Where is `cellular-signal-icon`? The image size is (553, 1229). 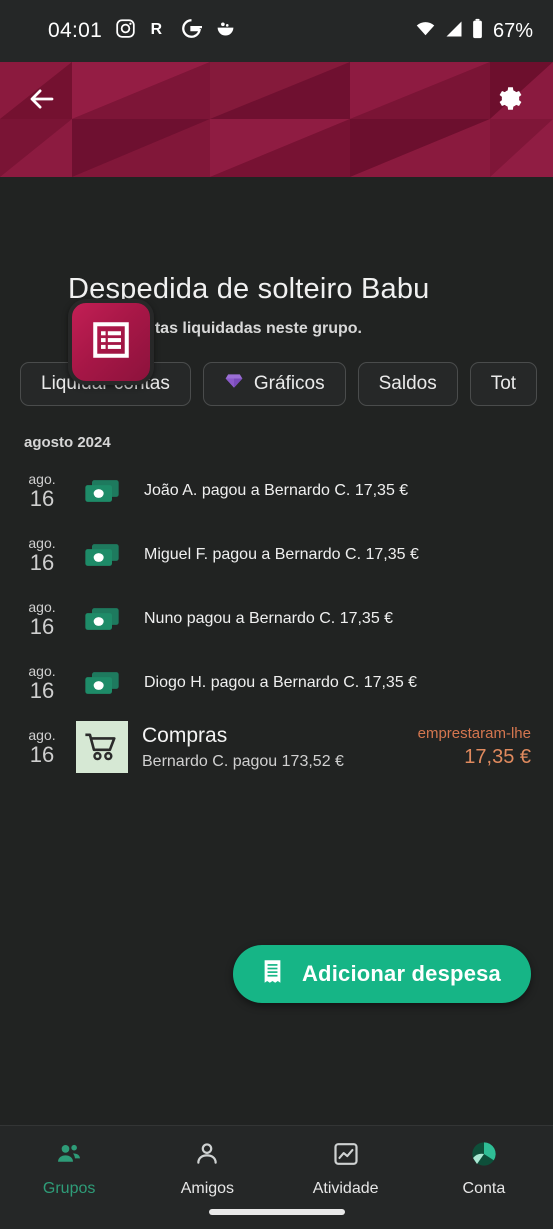
cellular-signal-icon is located at coordinates (454, 31).